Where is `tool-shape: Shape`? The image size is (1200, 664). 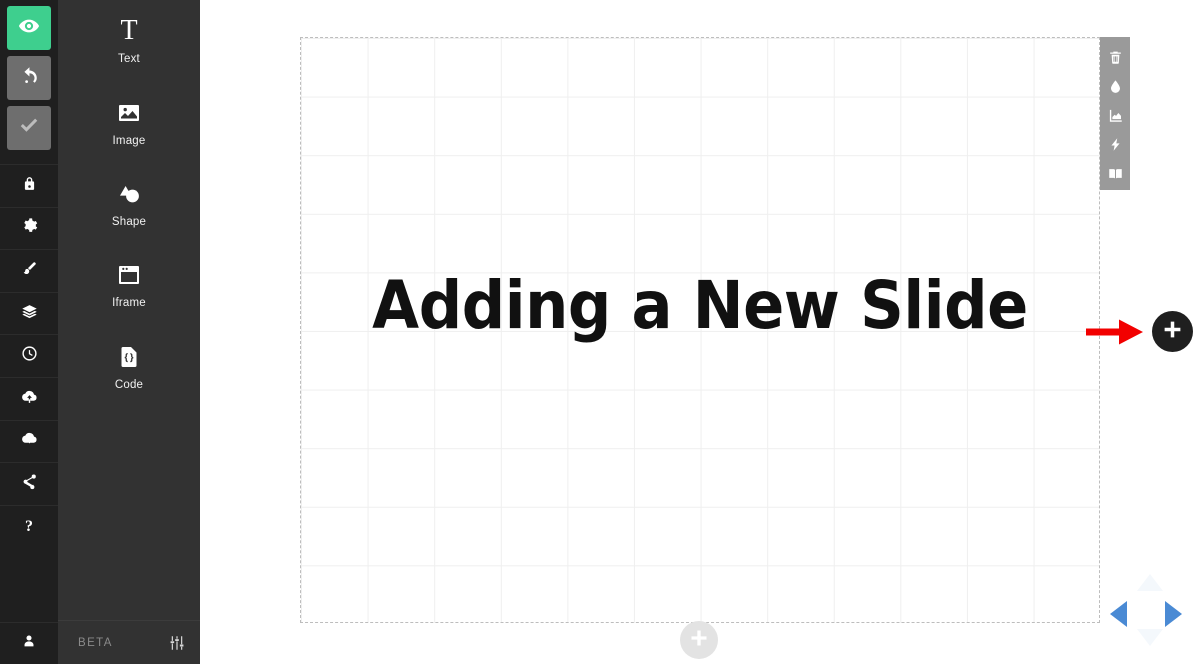 tool-shape: Shape is located at coordinates (129, 203).